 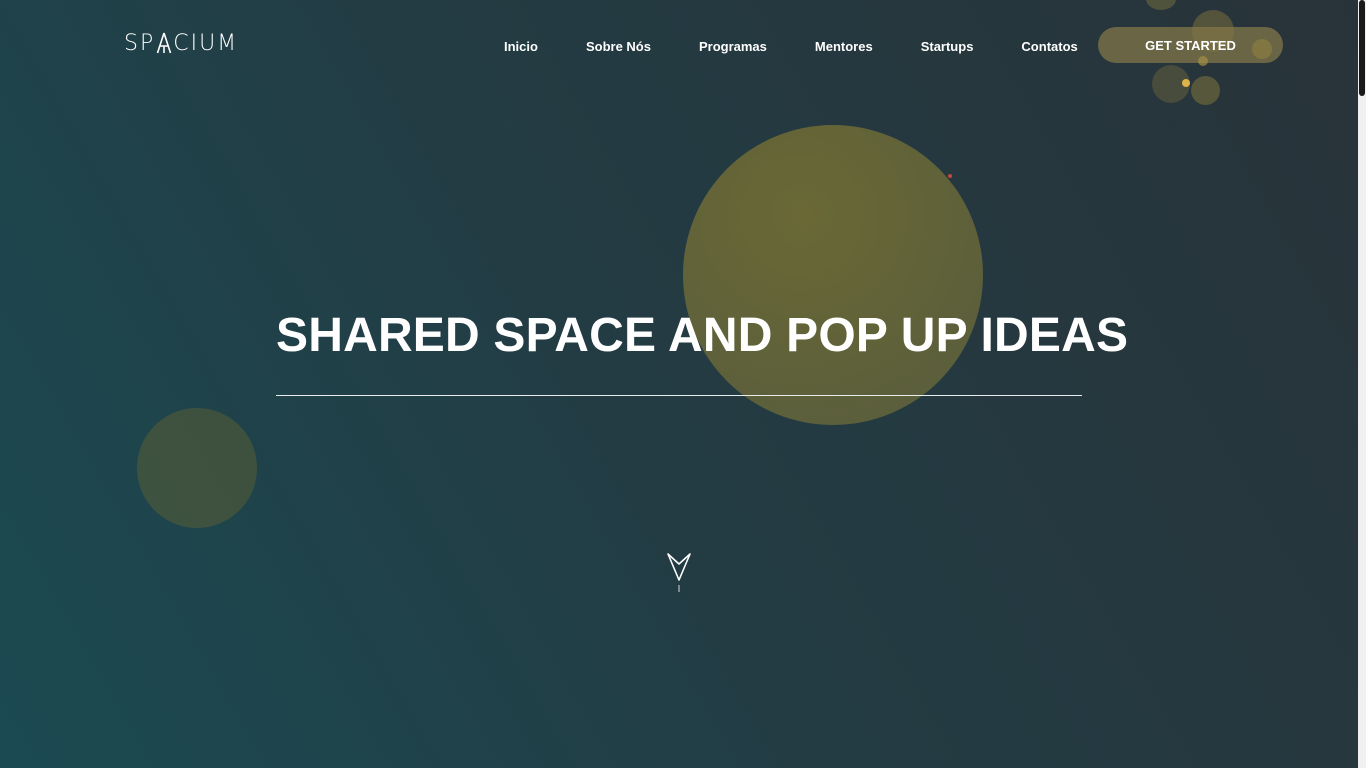 What do you see at coordinates (521, 46) in the screenshot?
I see `nav-item-inicio: Inicio` at bounding box center [521, 46].